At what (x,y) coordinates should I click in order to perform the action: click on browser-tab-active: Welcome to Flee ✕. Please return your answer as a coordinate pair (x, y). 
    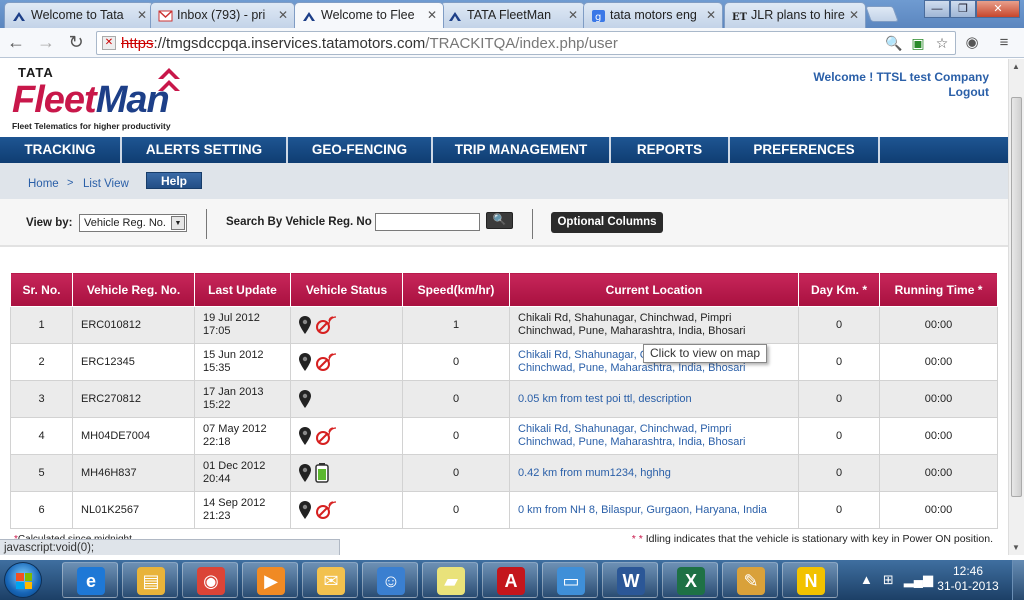
    Looking at the image, I should click on (369, 15).